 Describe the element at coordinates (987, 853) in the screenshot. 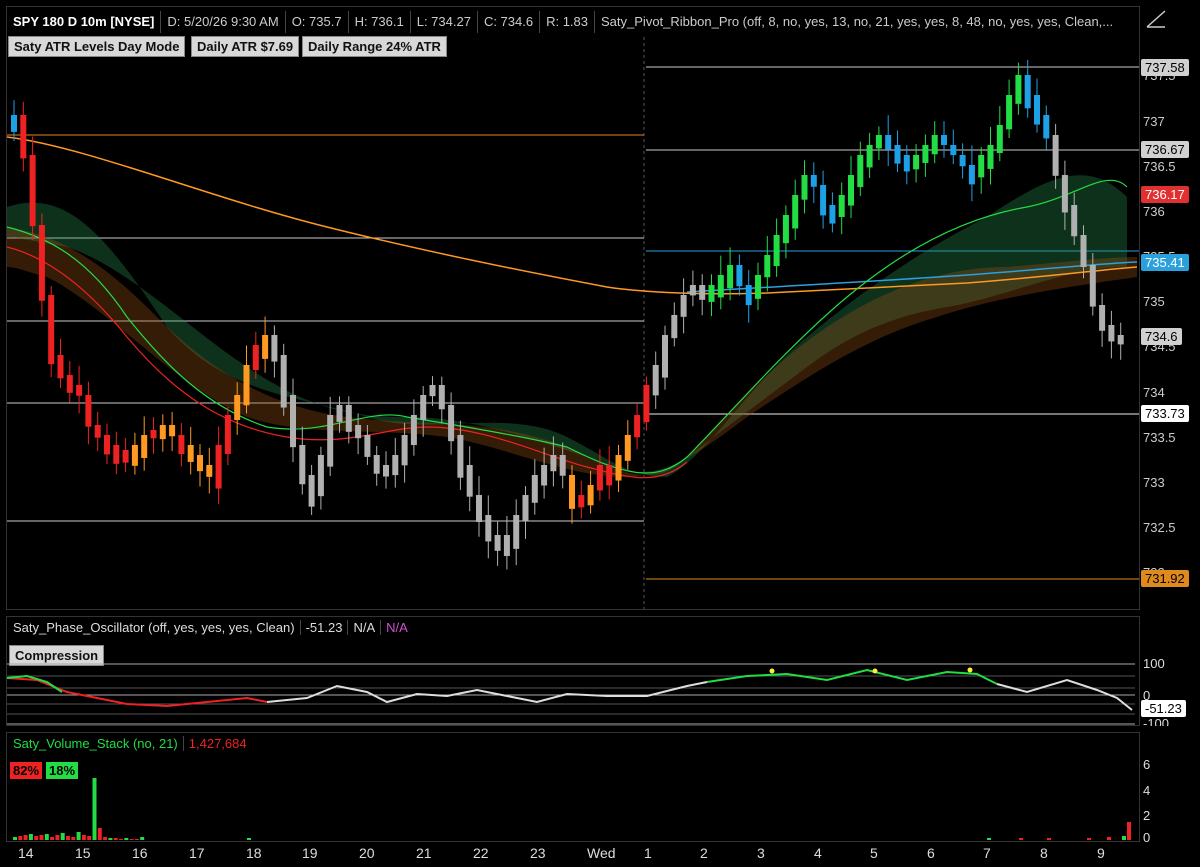

I see `time-axis-label: 7` at that location.